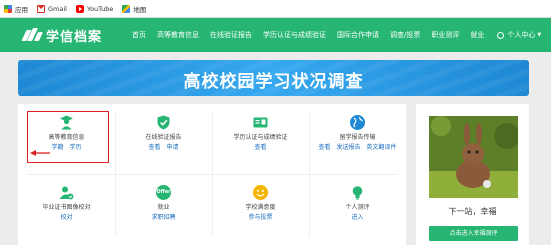  I want to click on bookmarks-bar: 应用 Gmail YouTube 地图, so click(275, 9).